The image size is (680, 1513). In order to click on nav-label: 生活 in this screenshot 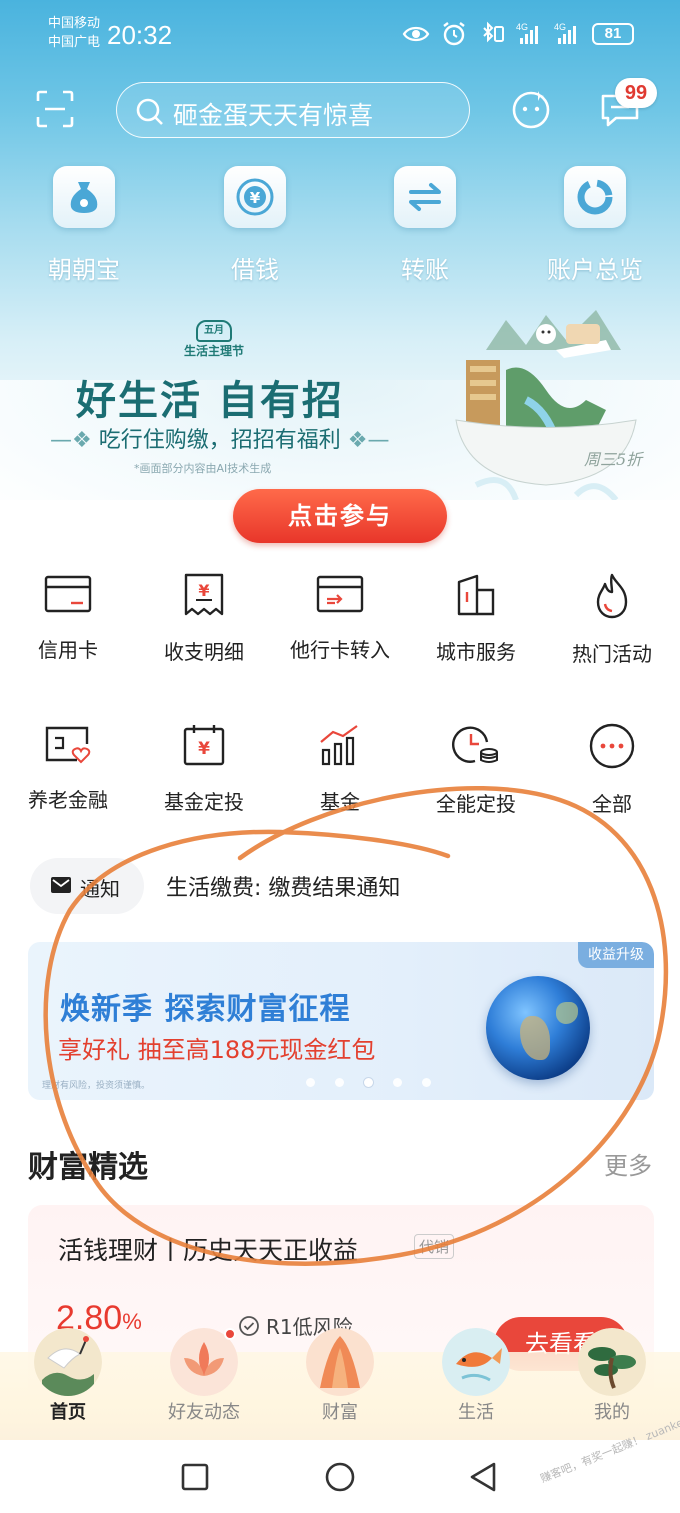, I will do `click(476, 1412)`.